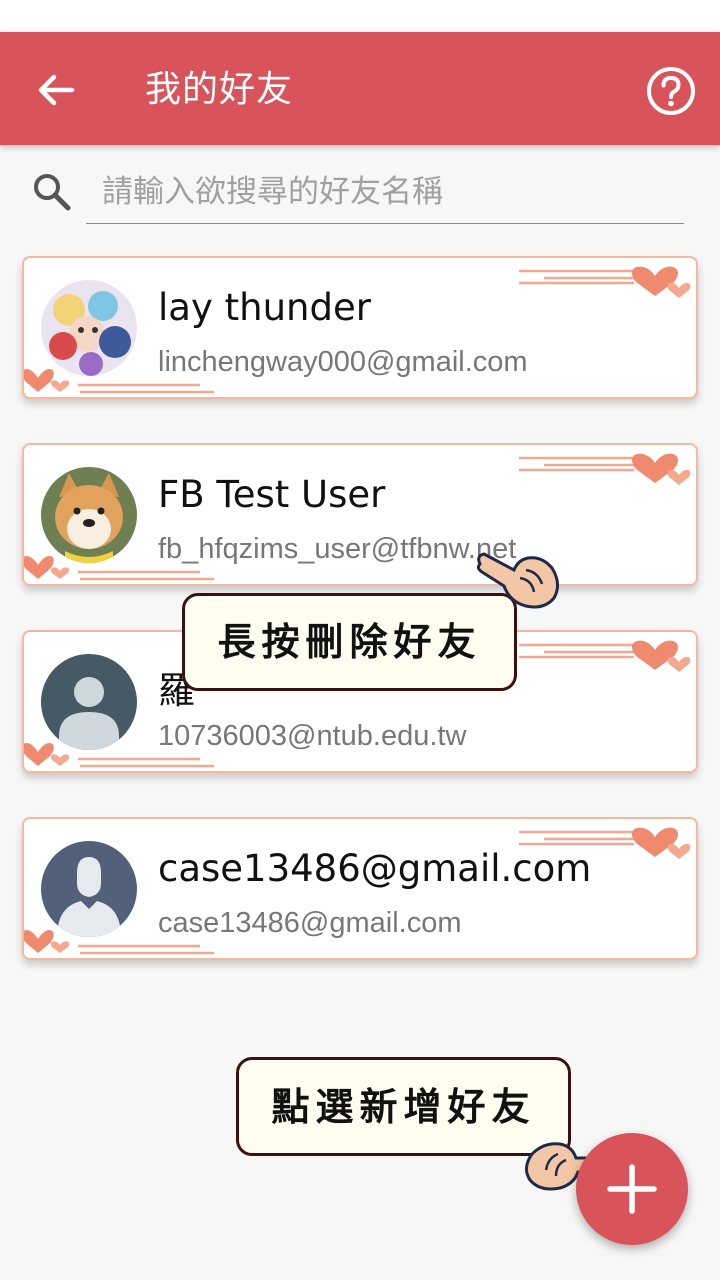 The image size is (720, 1280). I want to click on search-input, so click(385, 192).